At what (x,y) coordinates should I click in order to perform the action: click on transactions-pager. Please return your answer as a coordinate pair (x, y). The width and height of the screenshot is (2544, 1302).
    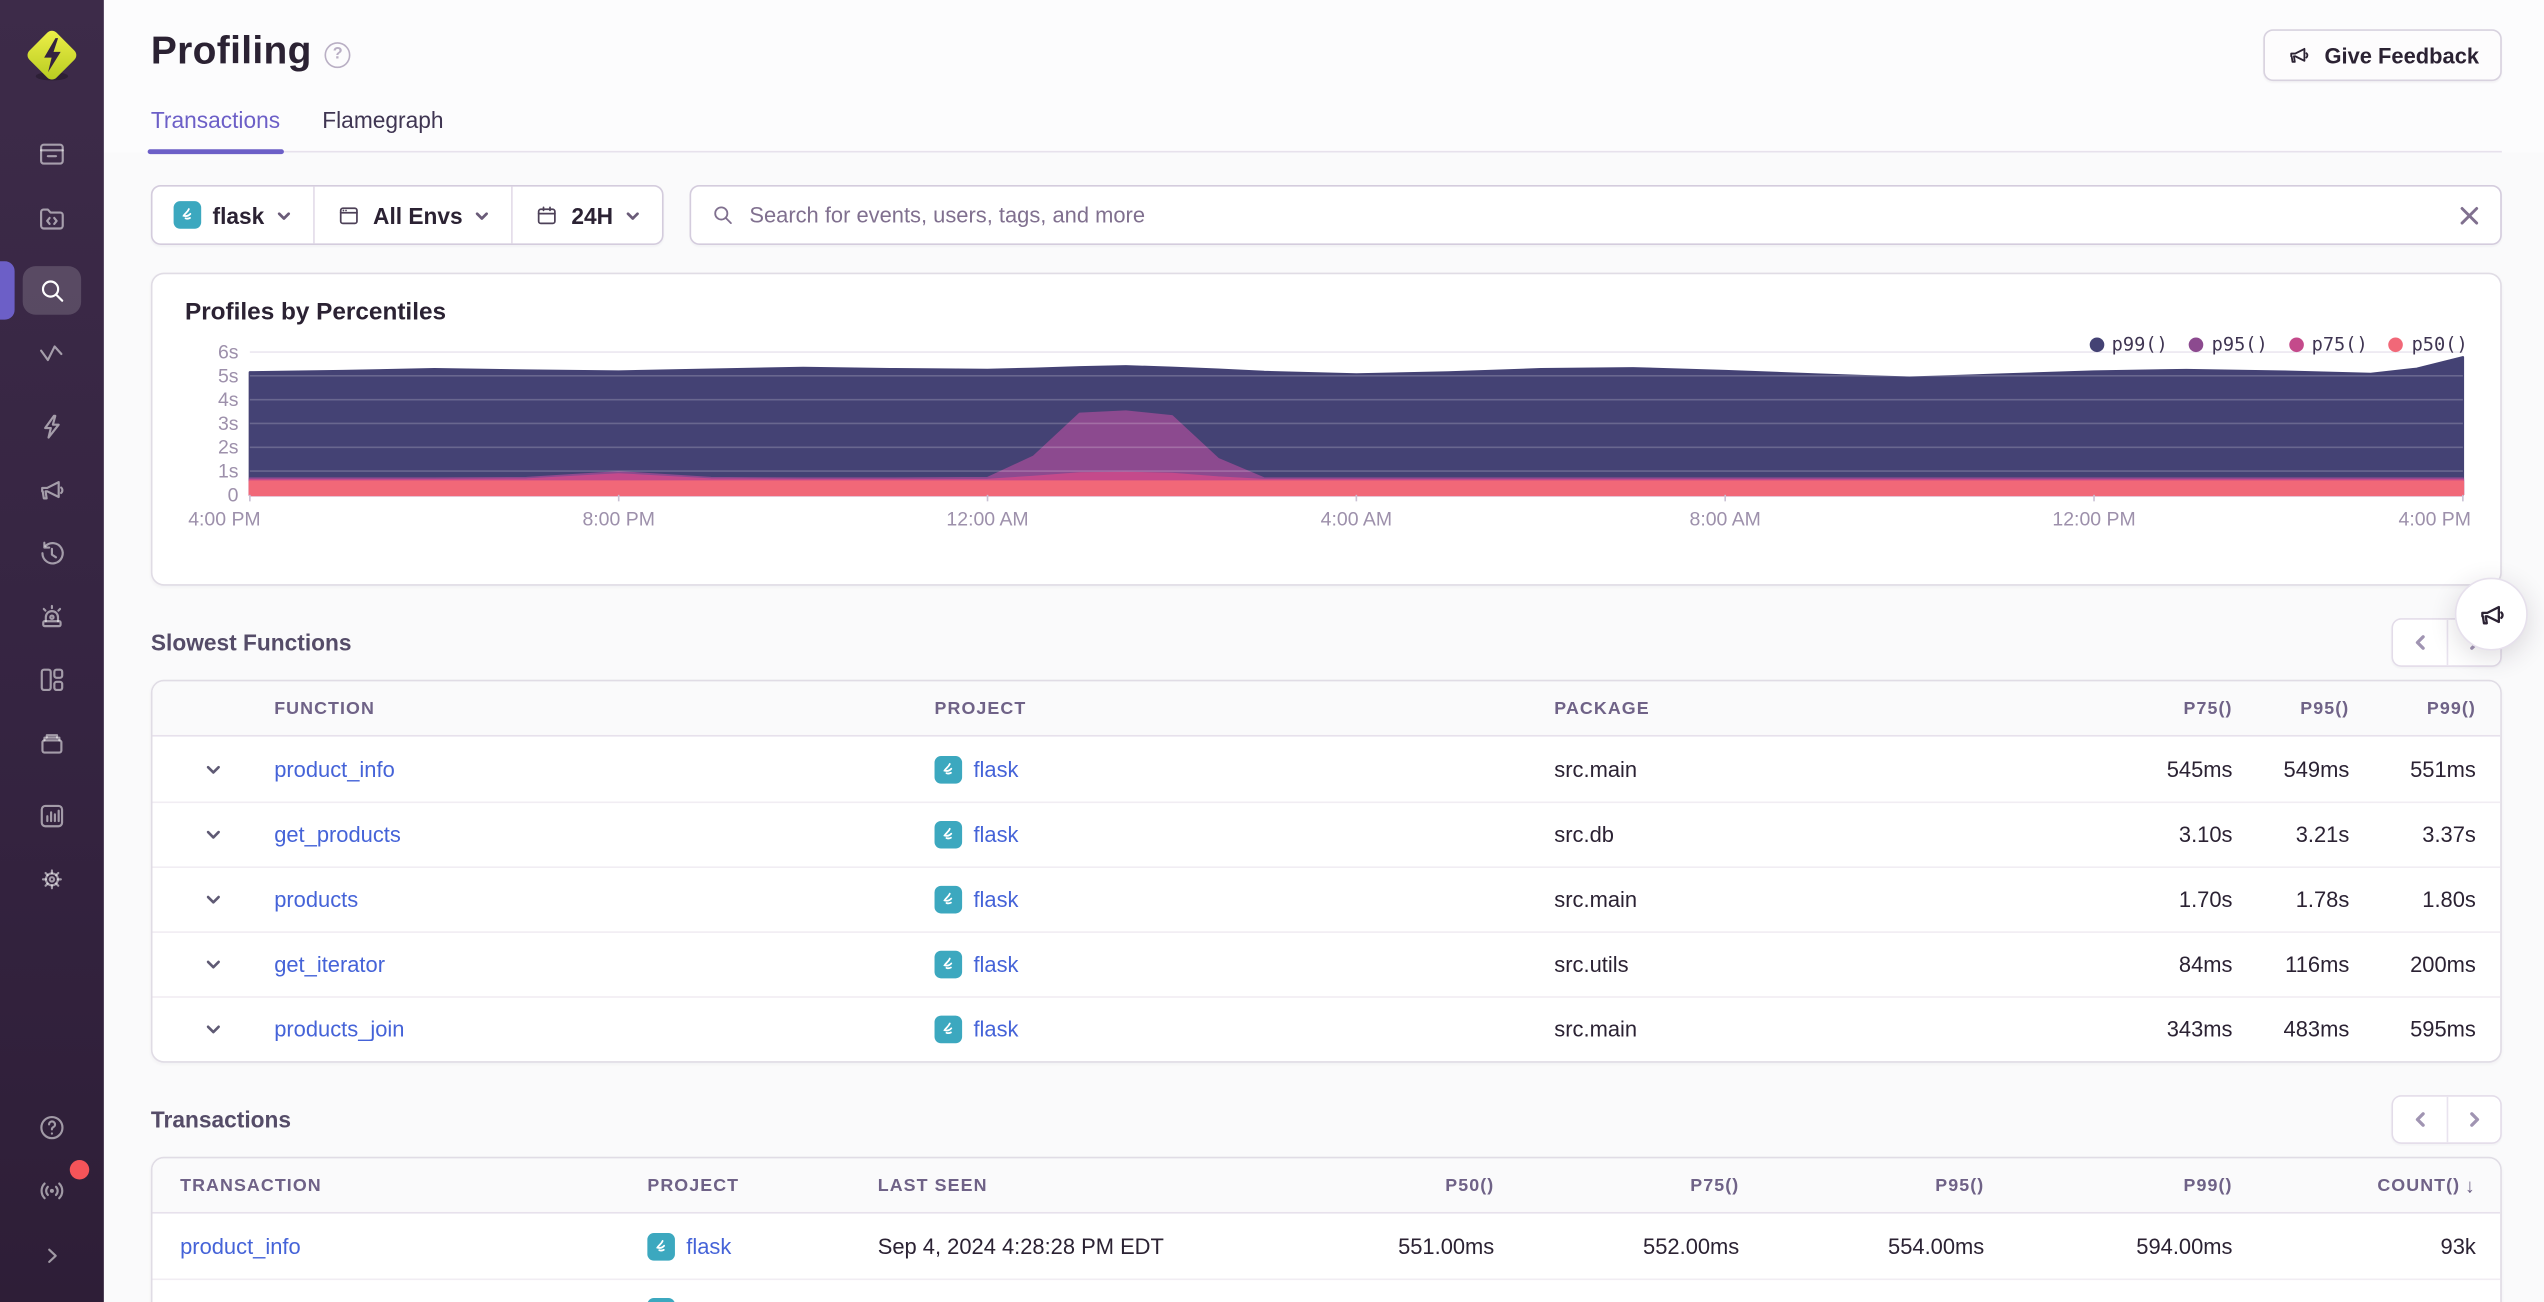
    Looking at the image, I should click on (2446, 1119).